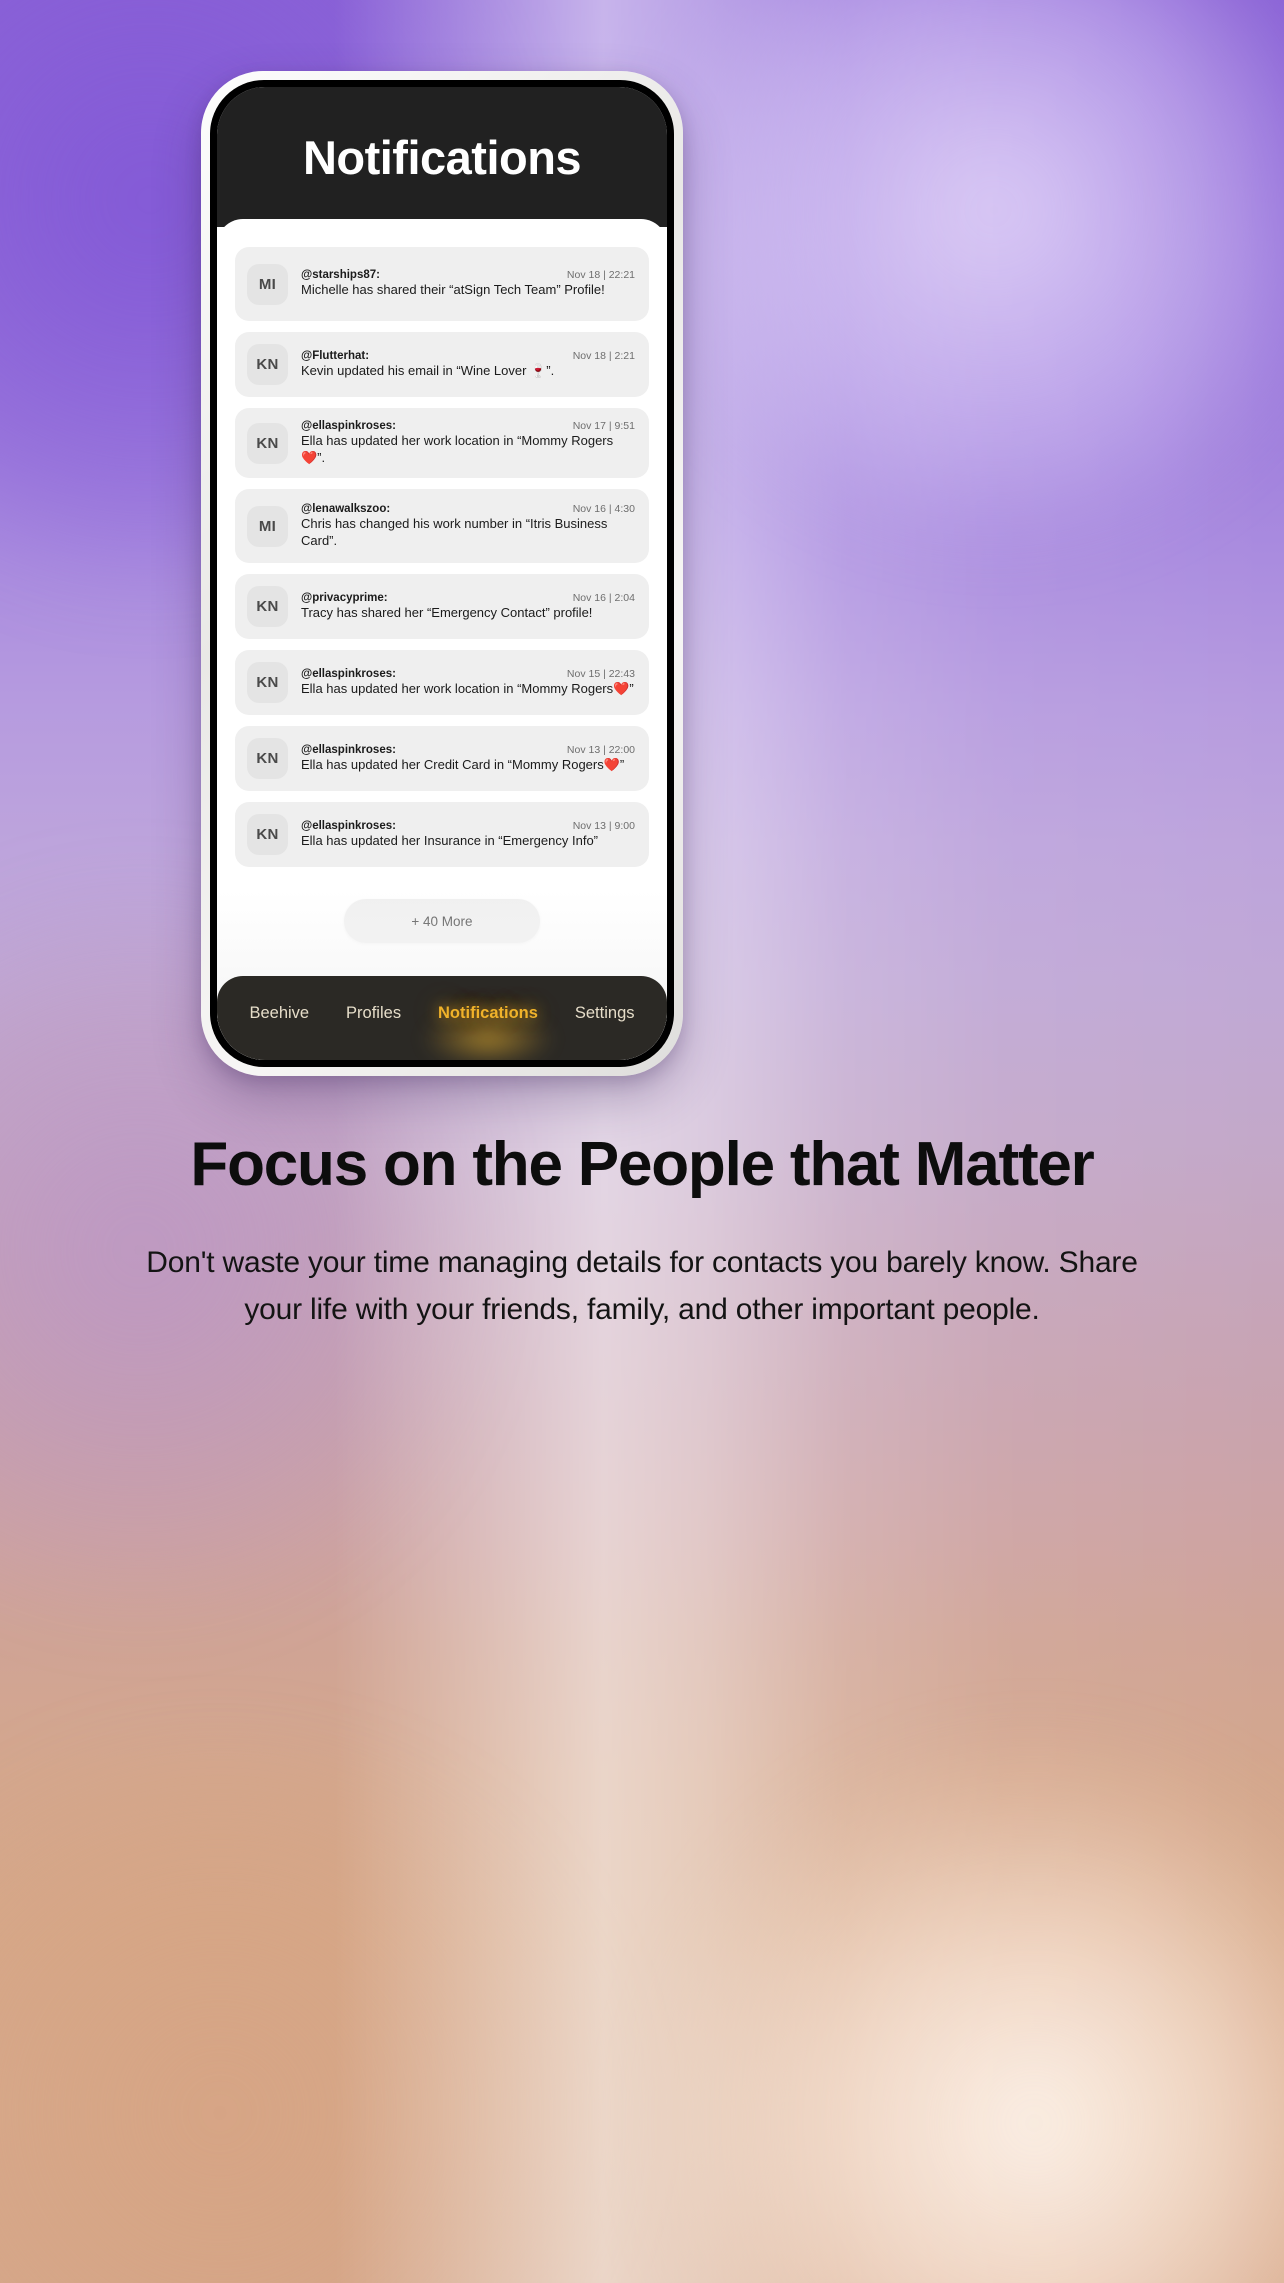 The width and height of the screenshot is (1284, 2283). Describe the element at coordinates (642, 1164) in the screenshot. I see `marketing-headline: Focus on the People that Matter` at that location.